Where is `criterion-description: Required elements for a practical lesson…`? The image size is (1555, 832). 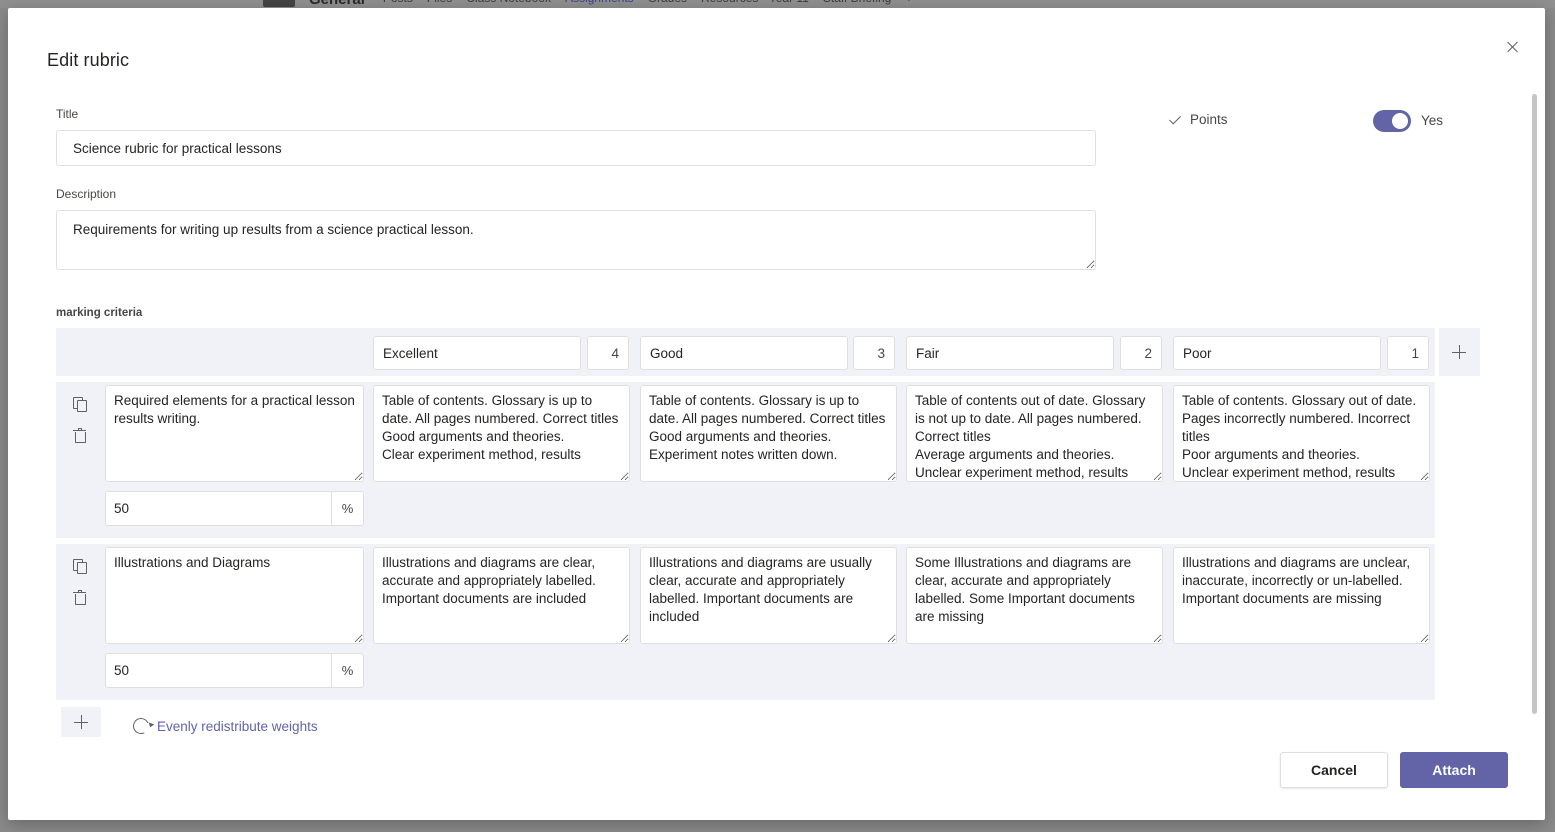 criterion-description: Required elements for a practical lesson… is located at coordinates (234, 433).